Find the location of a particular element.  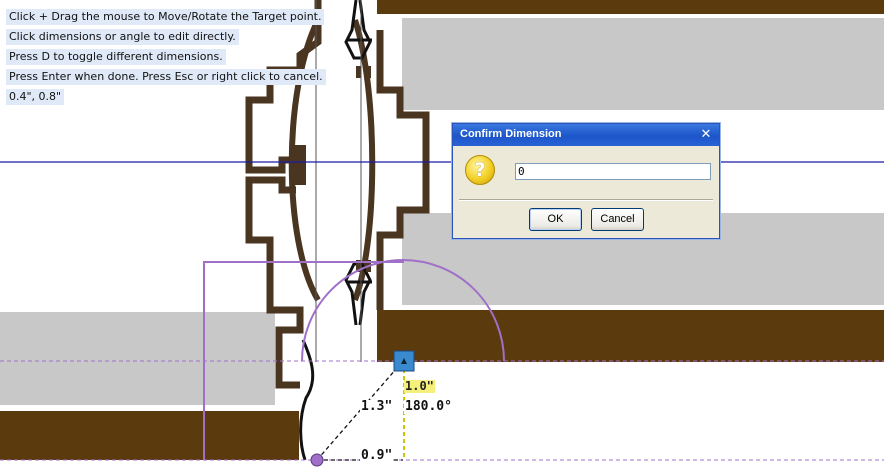

ok-button: OK is located at coordinates (555, 219).